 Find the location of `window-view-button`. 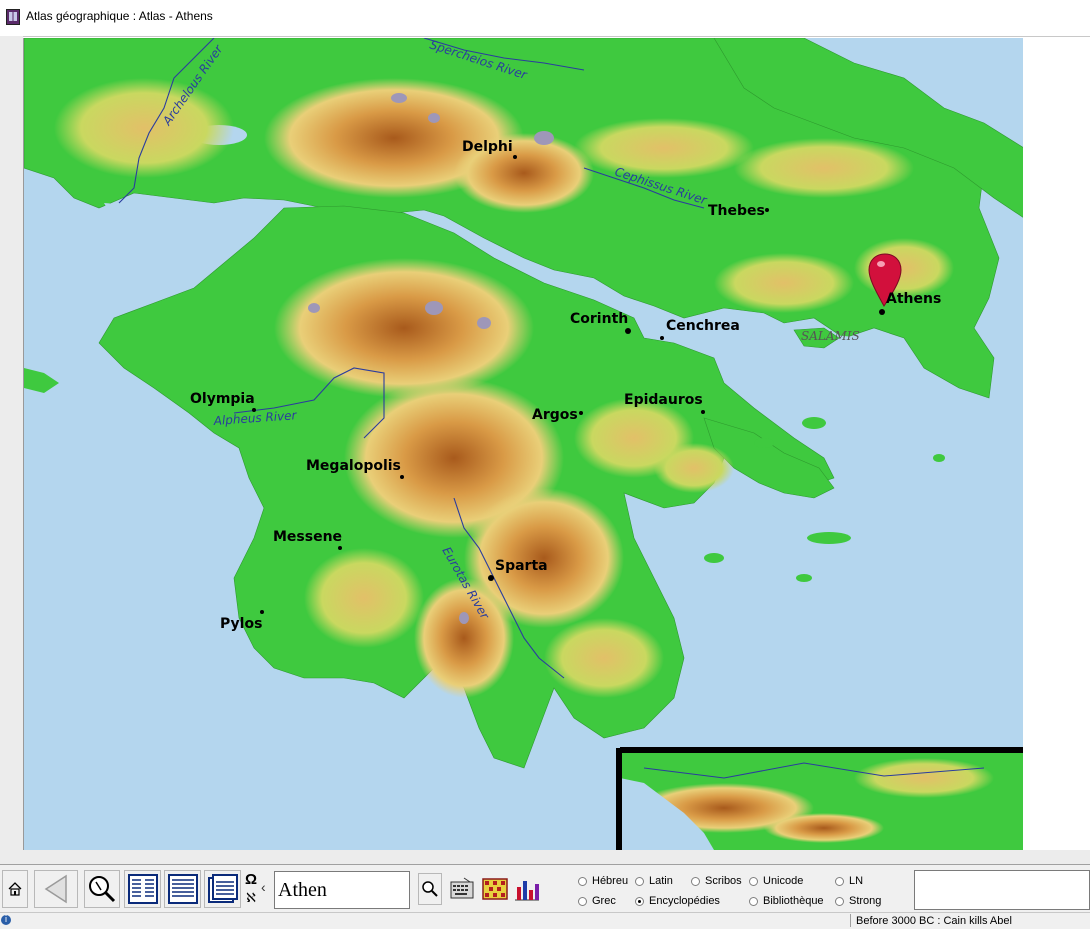

window-view-button is located at coordinates (222, 889).